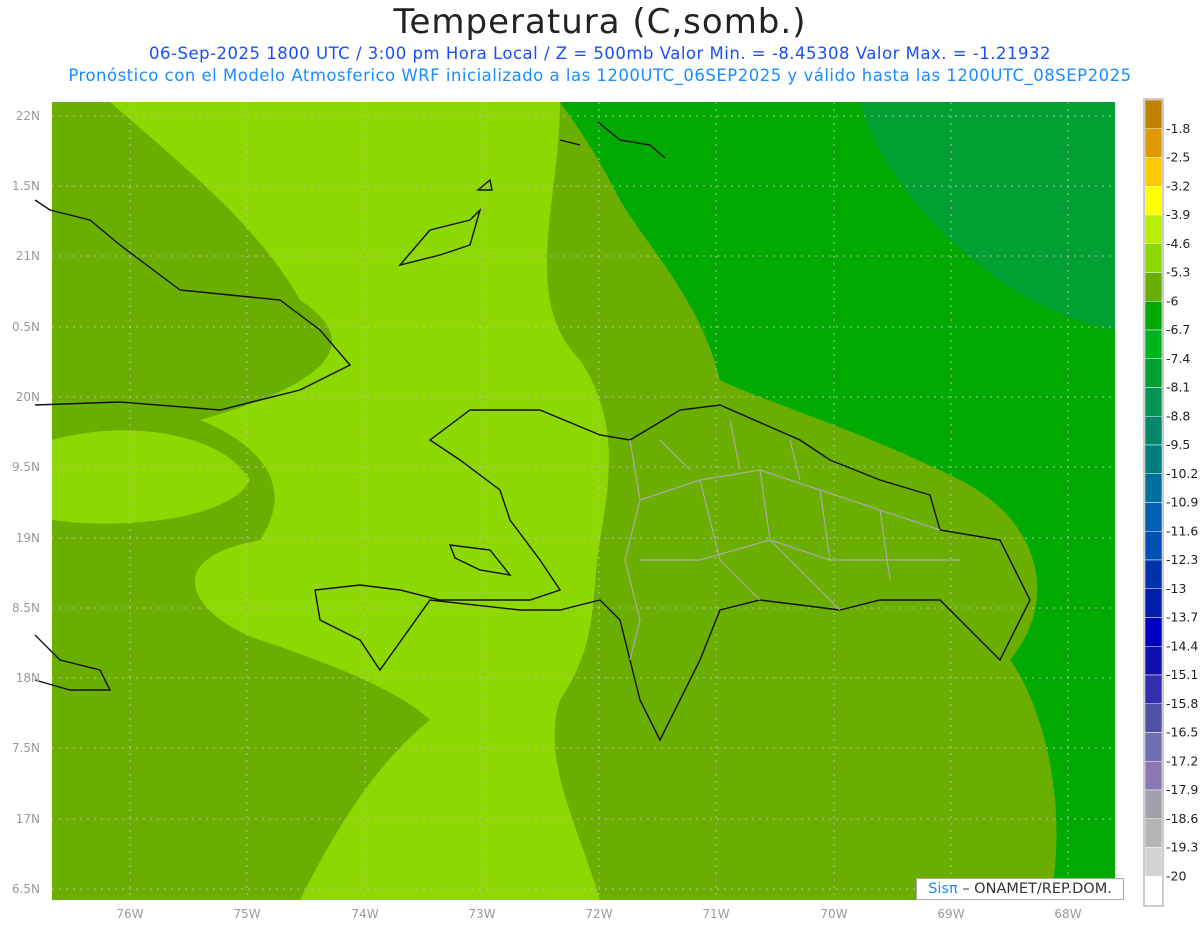 Image resolution: width=1200 pixels, height=927 pixels. Describe the element at coordinates (1178, 415) in the screenshot. I see `legend-label: -8.8` at that location.